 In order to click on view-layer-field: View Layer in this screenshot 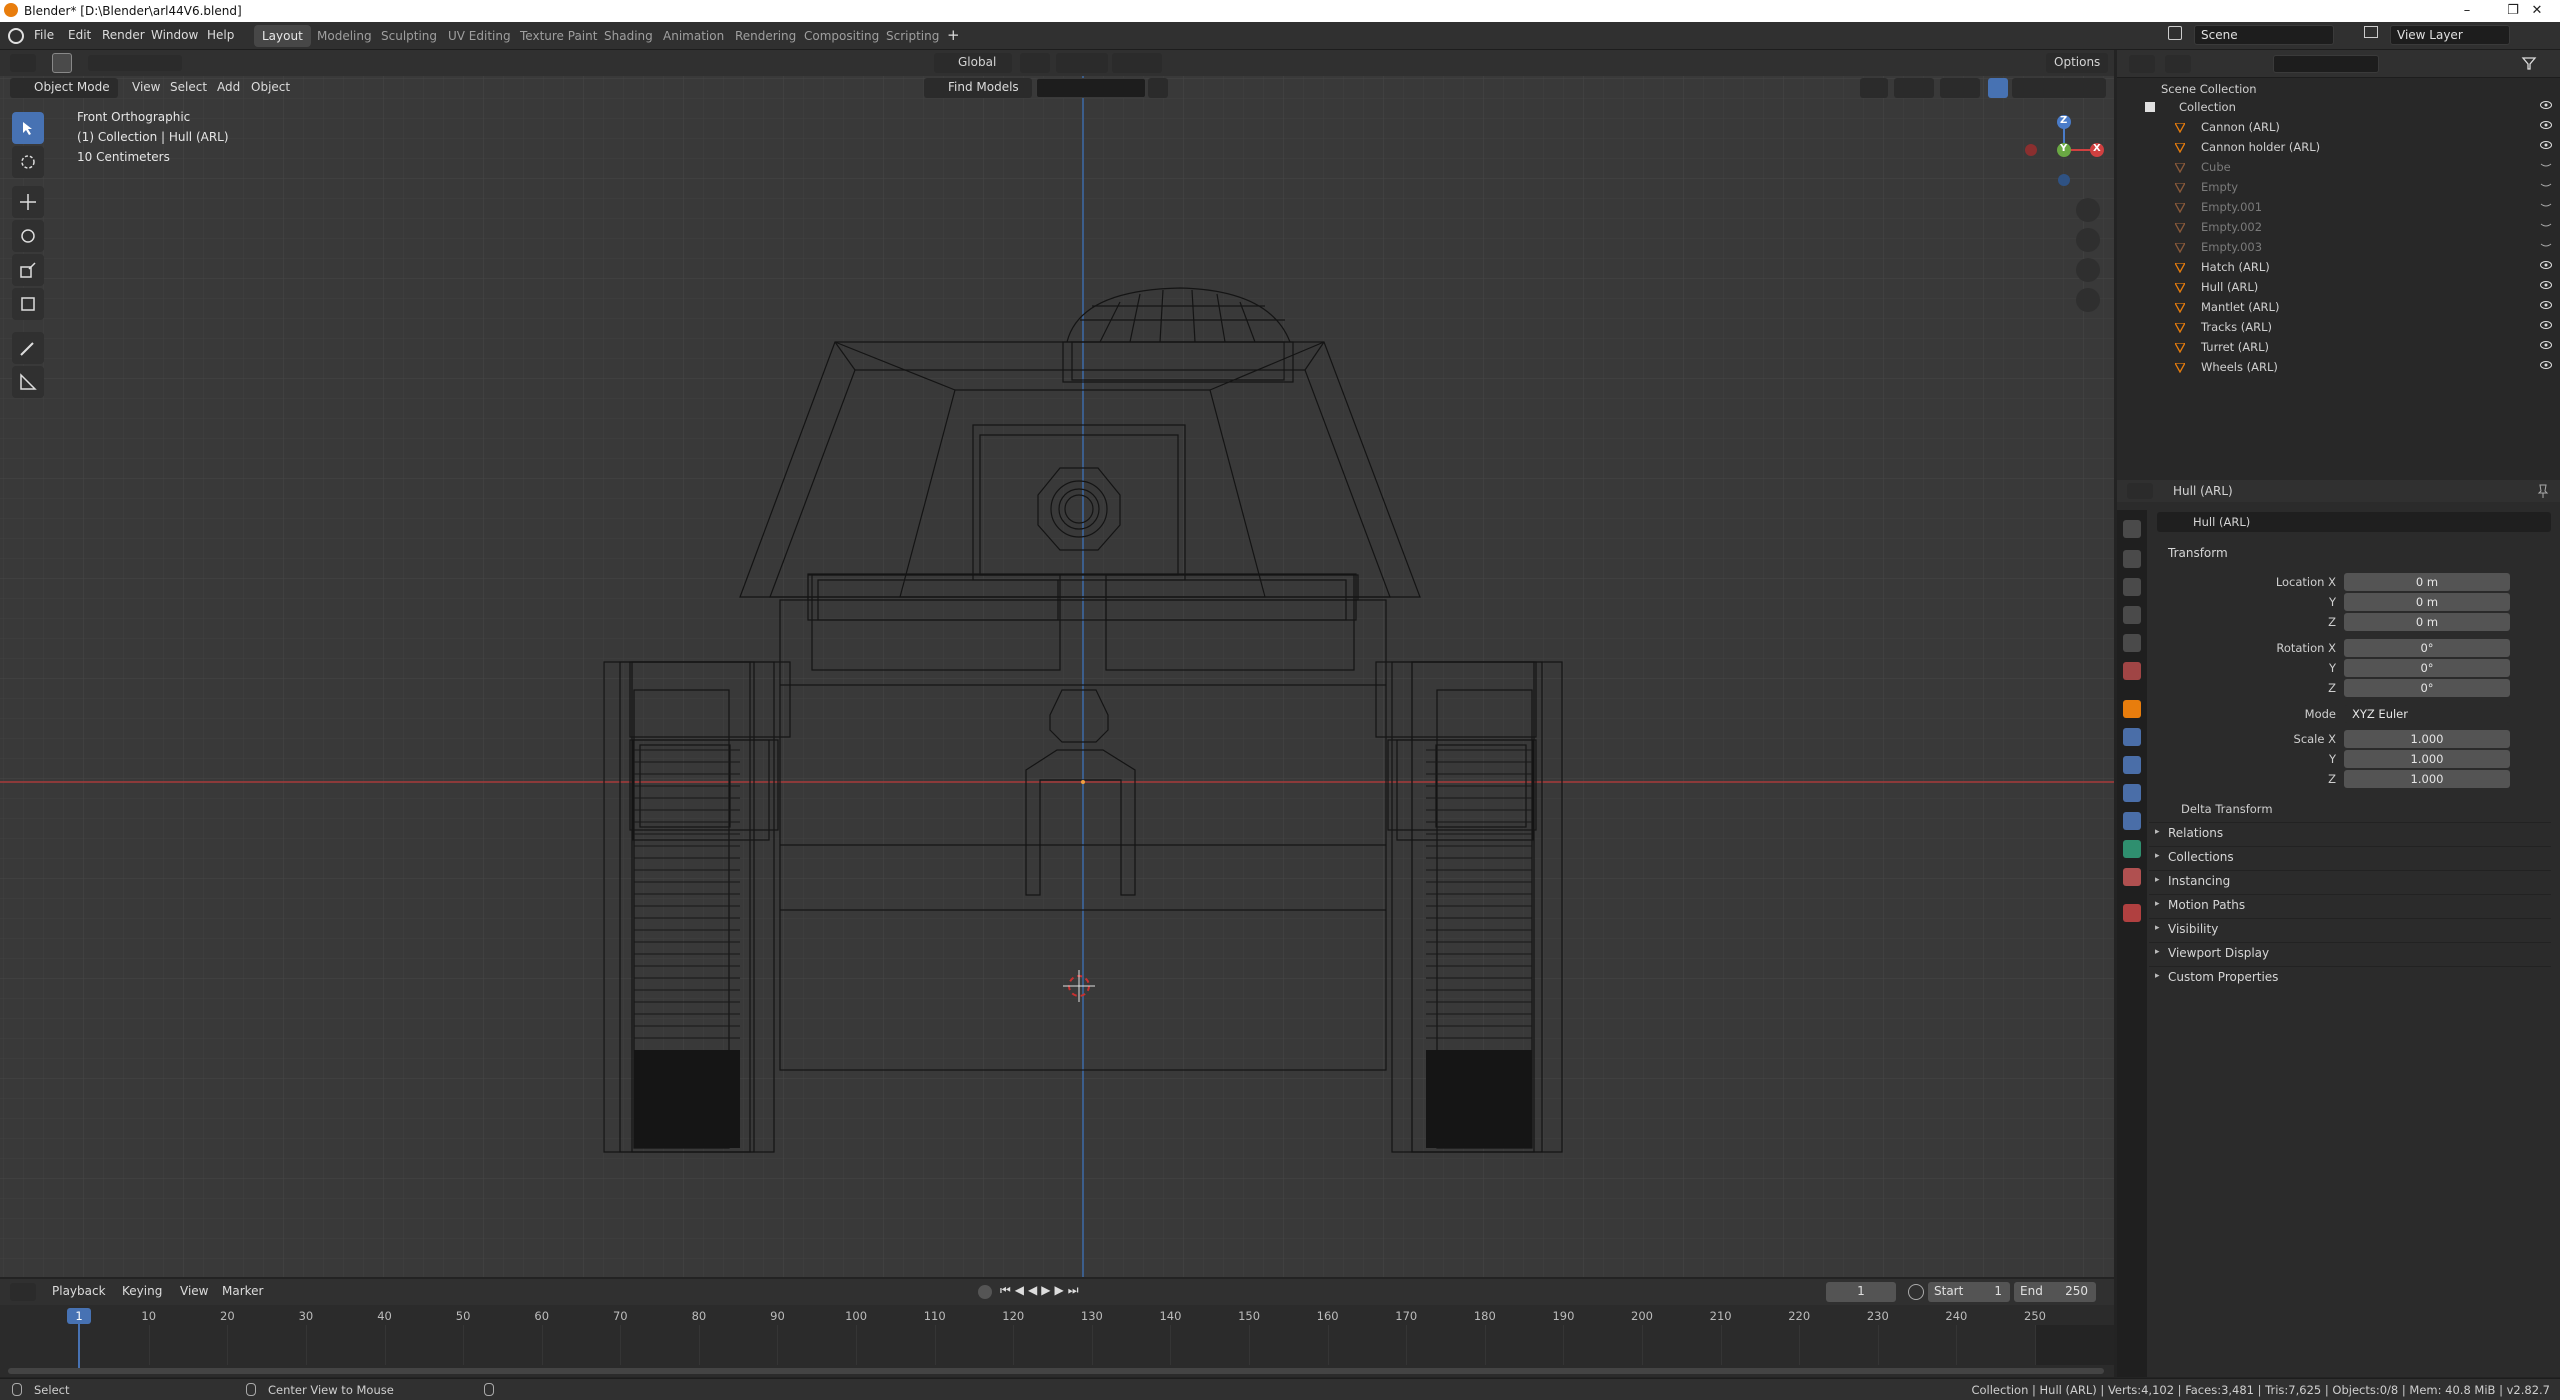, I will do `click(2450, 35)`.